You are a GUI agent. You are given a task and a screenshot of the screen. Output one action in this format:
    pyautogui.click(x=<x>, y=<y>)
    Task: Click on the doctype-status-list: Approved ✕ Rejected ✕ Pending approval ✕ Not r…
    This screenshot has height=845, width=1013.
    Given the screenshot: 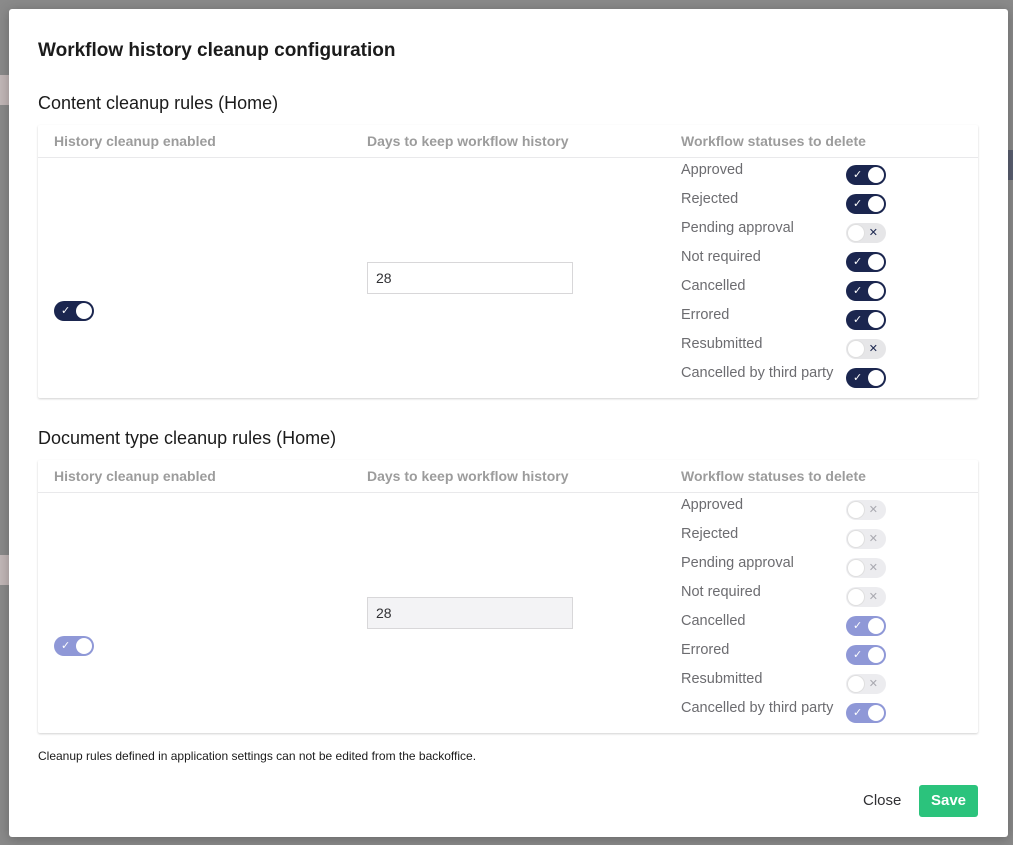 What is the action you would take?
    pyautogui.click(x=791, y=609)
    